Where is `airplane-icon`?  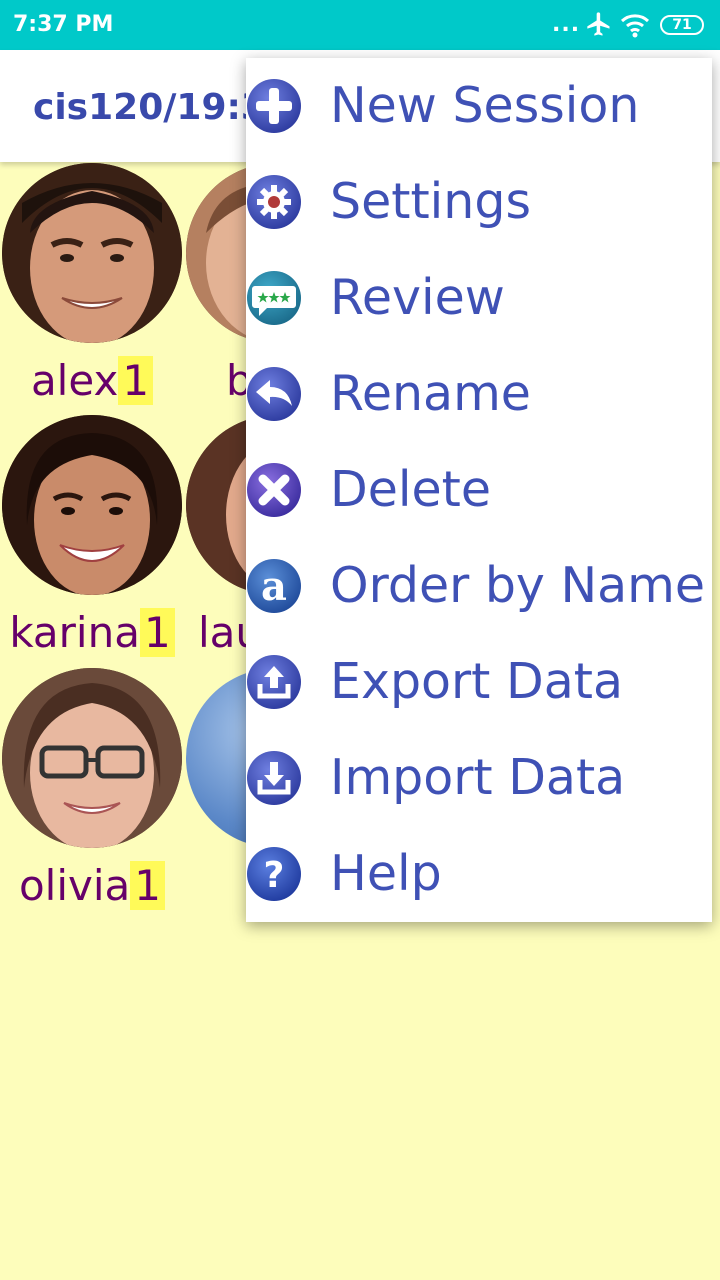
airplane-icon is located at coordinates (599, 26).